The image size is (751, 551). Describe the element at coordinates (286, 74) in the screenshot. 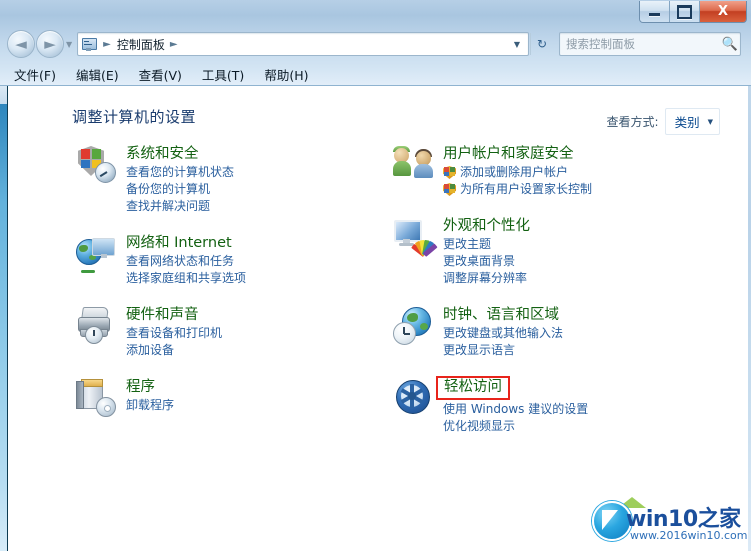

I see `menu-item-help: 帮助(H)` at that location.